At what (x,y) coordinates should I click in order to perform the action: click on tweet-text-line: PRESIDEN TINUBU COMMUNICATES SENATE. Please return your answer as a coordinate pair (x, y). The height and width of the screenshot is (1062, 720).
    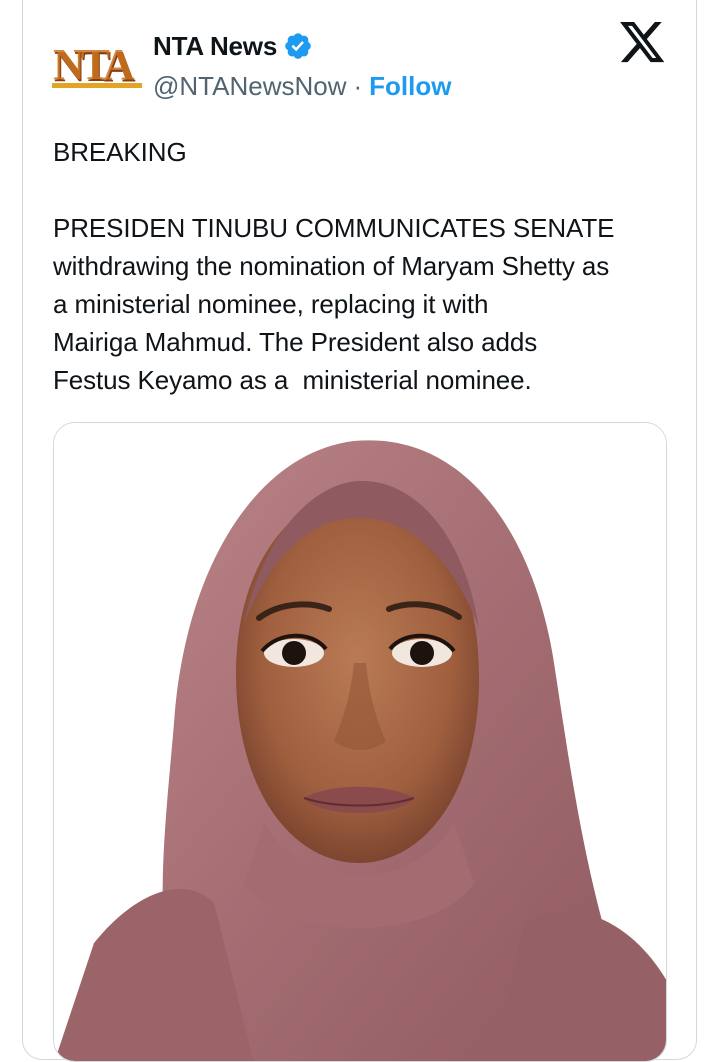
    Looking at the image, I should click on (334, 228).